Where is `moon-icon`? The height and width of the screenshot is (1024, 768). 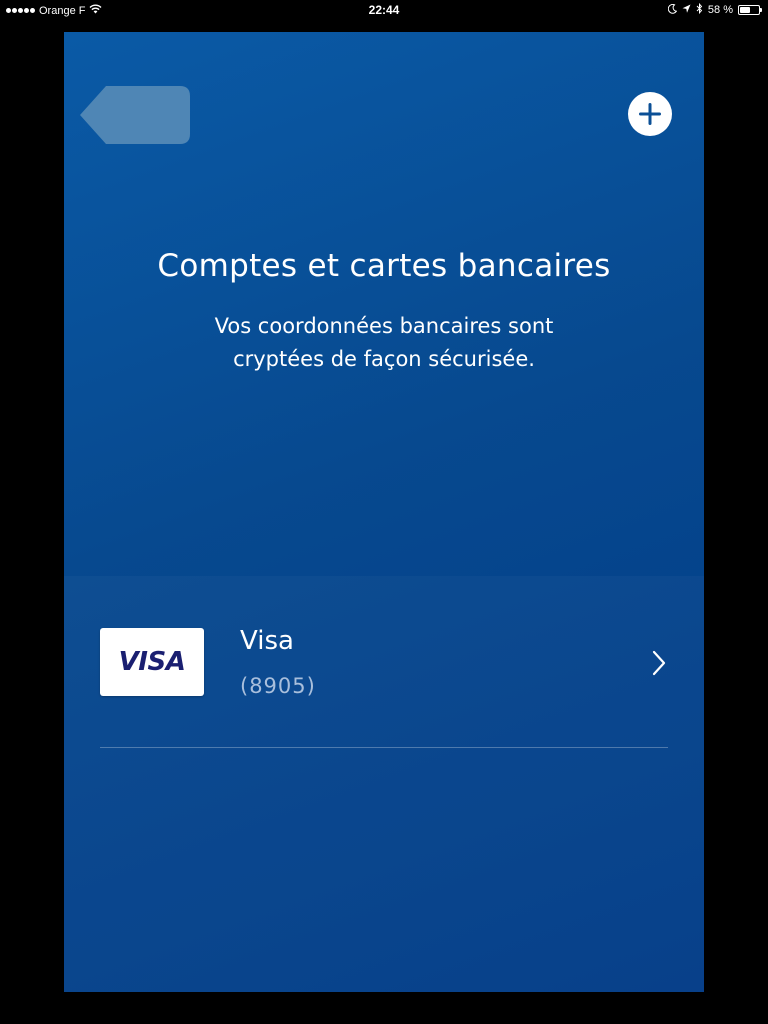 moon-icon is located at coordinates (672, 10).